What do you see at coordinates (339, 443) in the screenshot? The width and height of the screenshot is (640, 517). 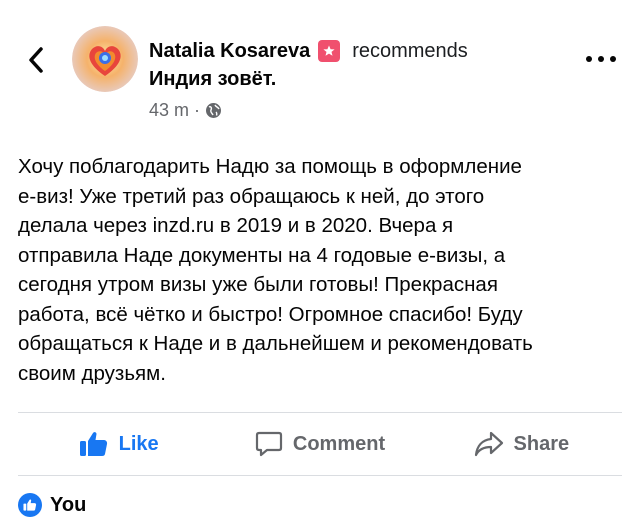 I see `comment-label: Comment` at bounding box center [339, 443].